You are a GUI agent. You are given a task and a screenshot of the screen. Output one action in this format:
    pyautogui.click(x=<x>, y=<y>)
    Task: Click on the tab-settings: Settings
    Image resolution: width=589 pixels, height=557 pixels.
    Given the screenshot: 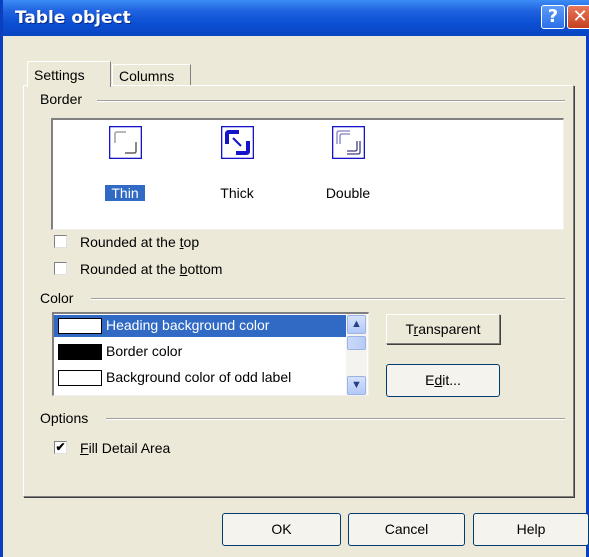 What is the action you would take?
    pyautogui.click(x=69, y=74)
    